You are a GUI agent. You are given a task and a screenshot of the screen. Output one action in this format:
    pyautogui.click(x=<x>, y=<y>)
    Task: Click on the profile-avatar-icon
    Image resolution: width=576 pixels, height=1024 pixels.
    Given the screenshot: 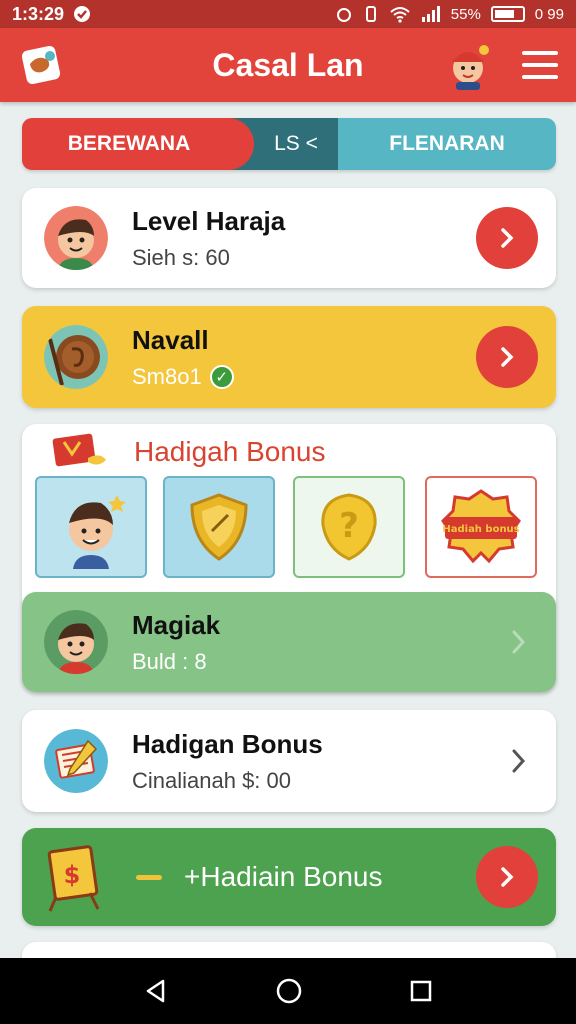 What is the action you would take?
    pyautogui.click(x=468, y=65)
    